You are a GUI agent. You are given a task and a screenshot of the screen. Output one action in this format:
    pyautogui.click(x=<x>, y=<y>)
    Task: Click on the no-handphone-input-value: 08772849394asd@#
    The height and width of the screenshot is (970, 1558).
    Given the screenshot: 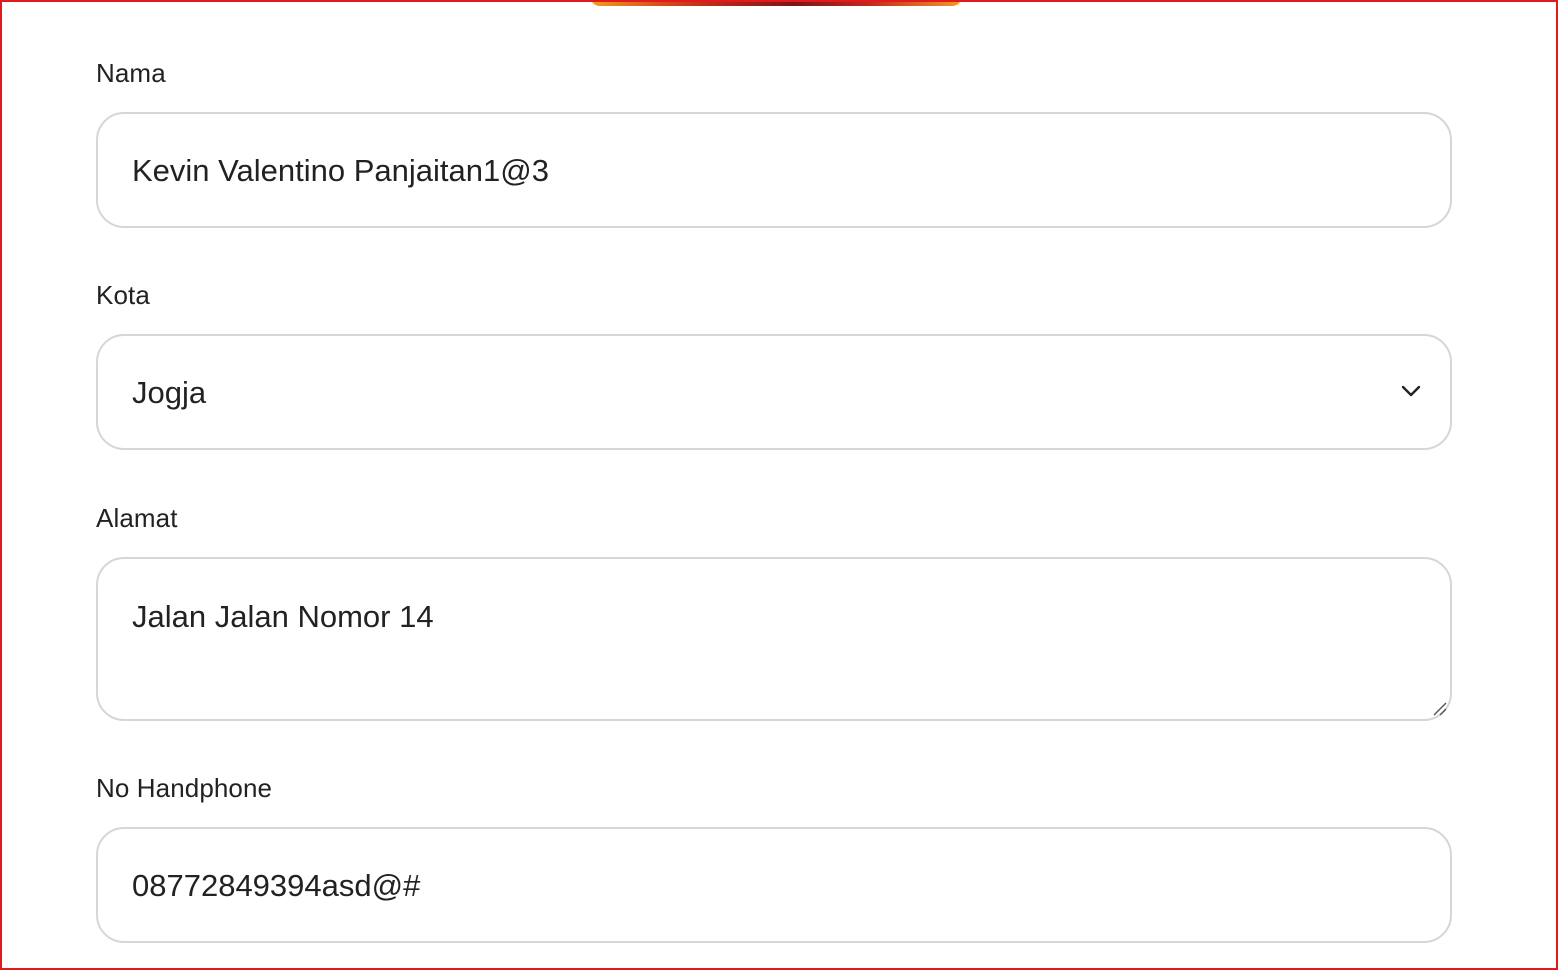 What is the action you would take?
    pyautogui.click(x=276, y=885)
    